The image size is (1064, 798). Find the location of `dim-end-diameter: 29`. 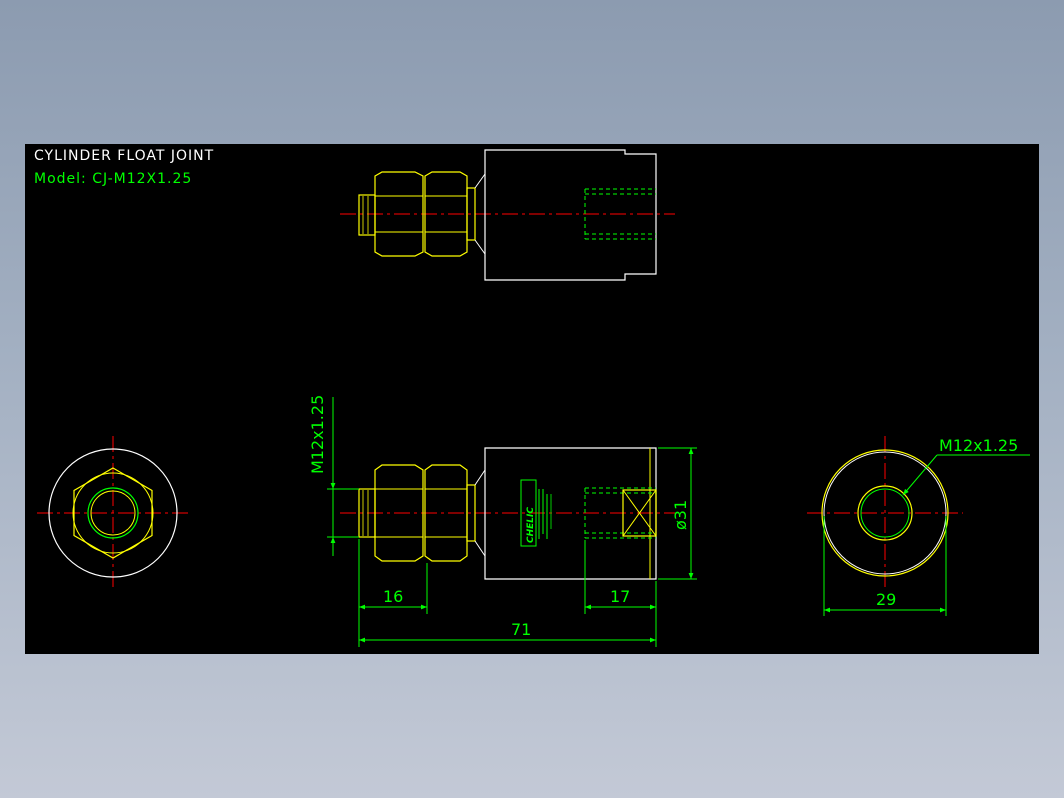

dim-end-diameter: 29 is located at coordinates (886, 599).